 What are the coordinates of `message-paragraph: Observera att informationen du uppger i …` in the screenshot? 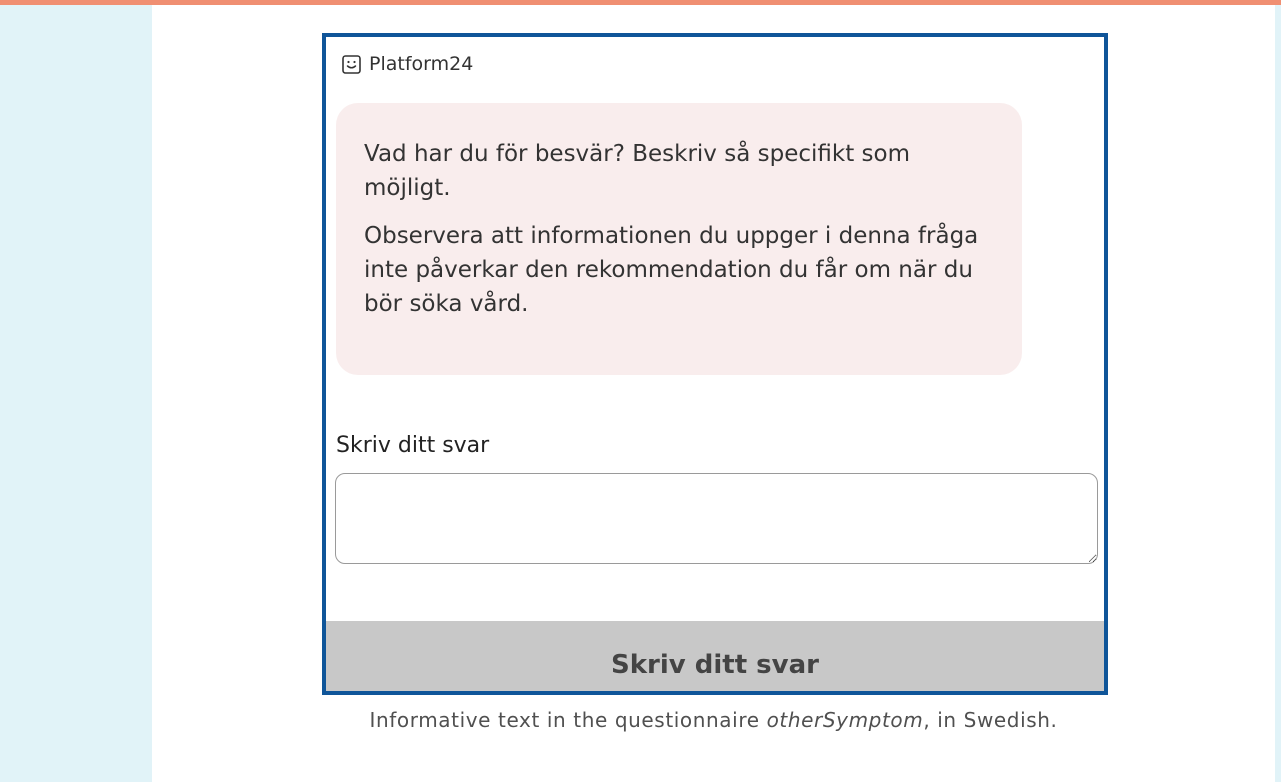 It's located at (671, 270).